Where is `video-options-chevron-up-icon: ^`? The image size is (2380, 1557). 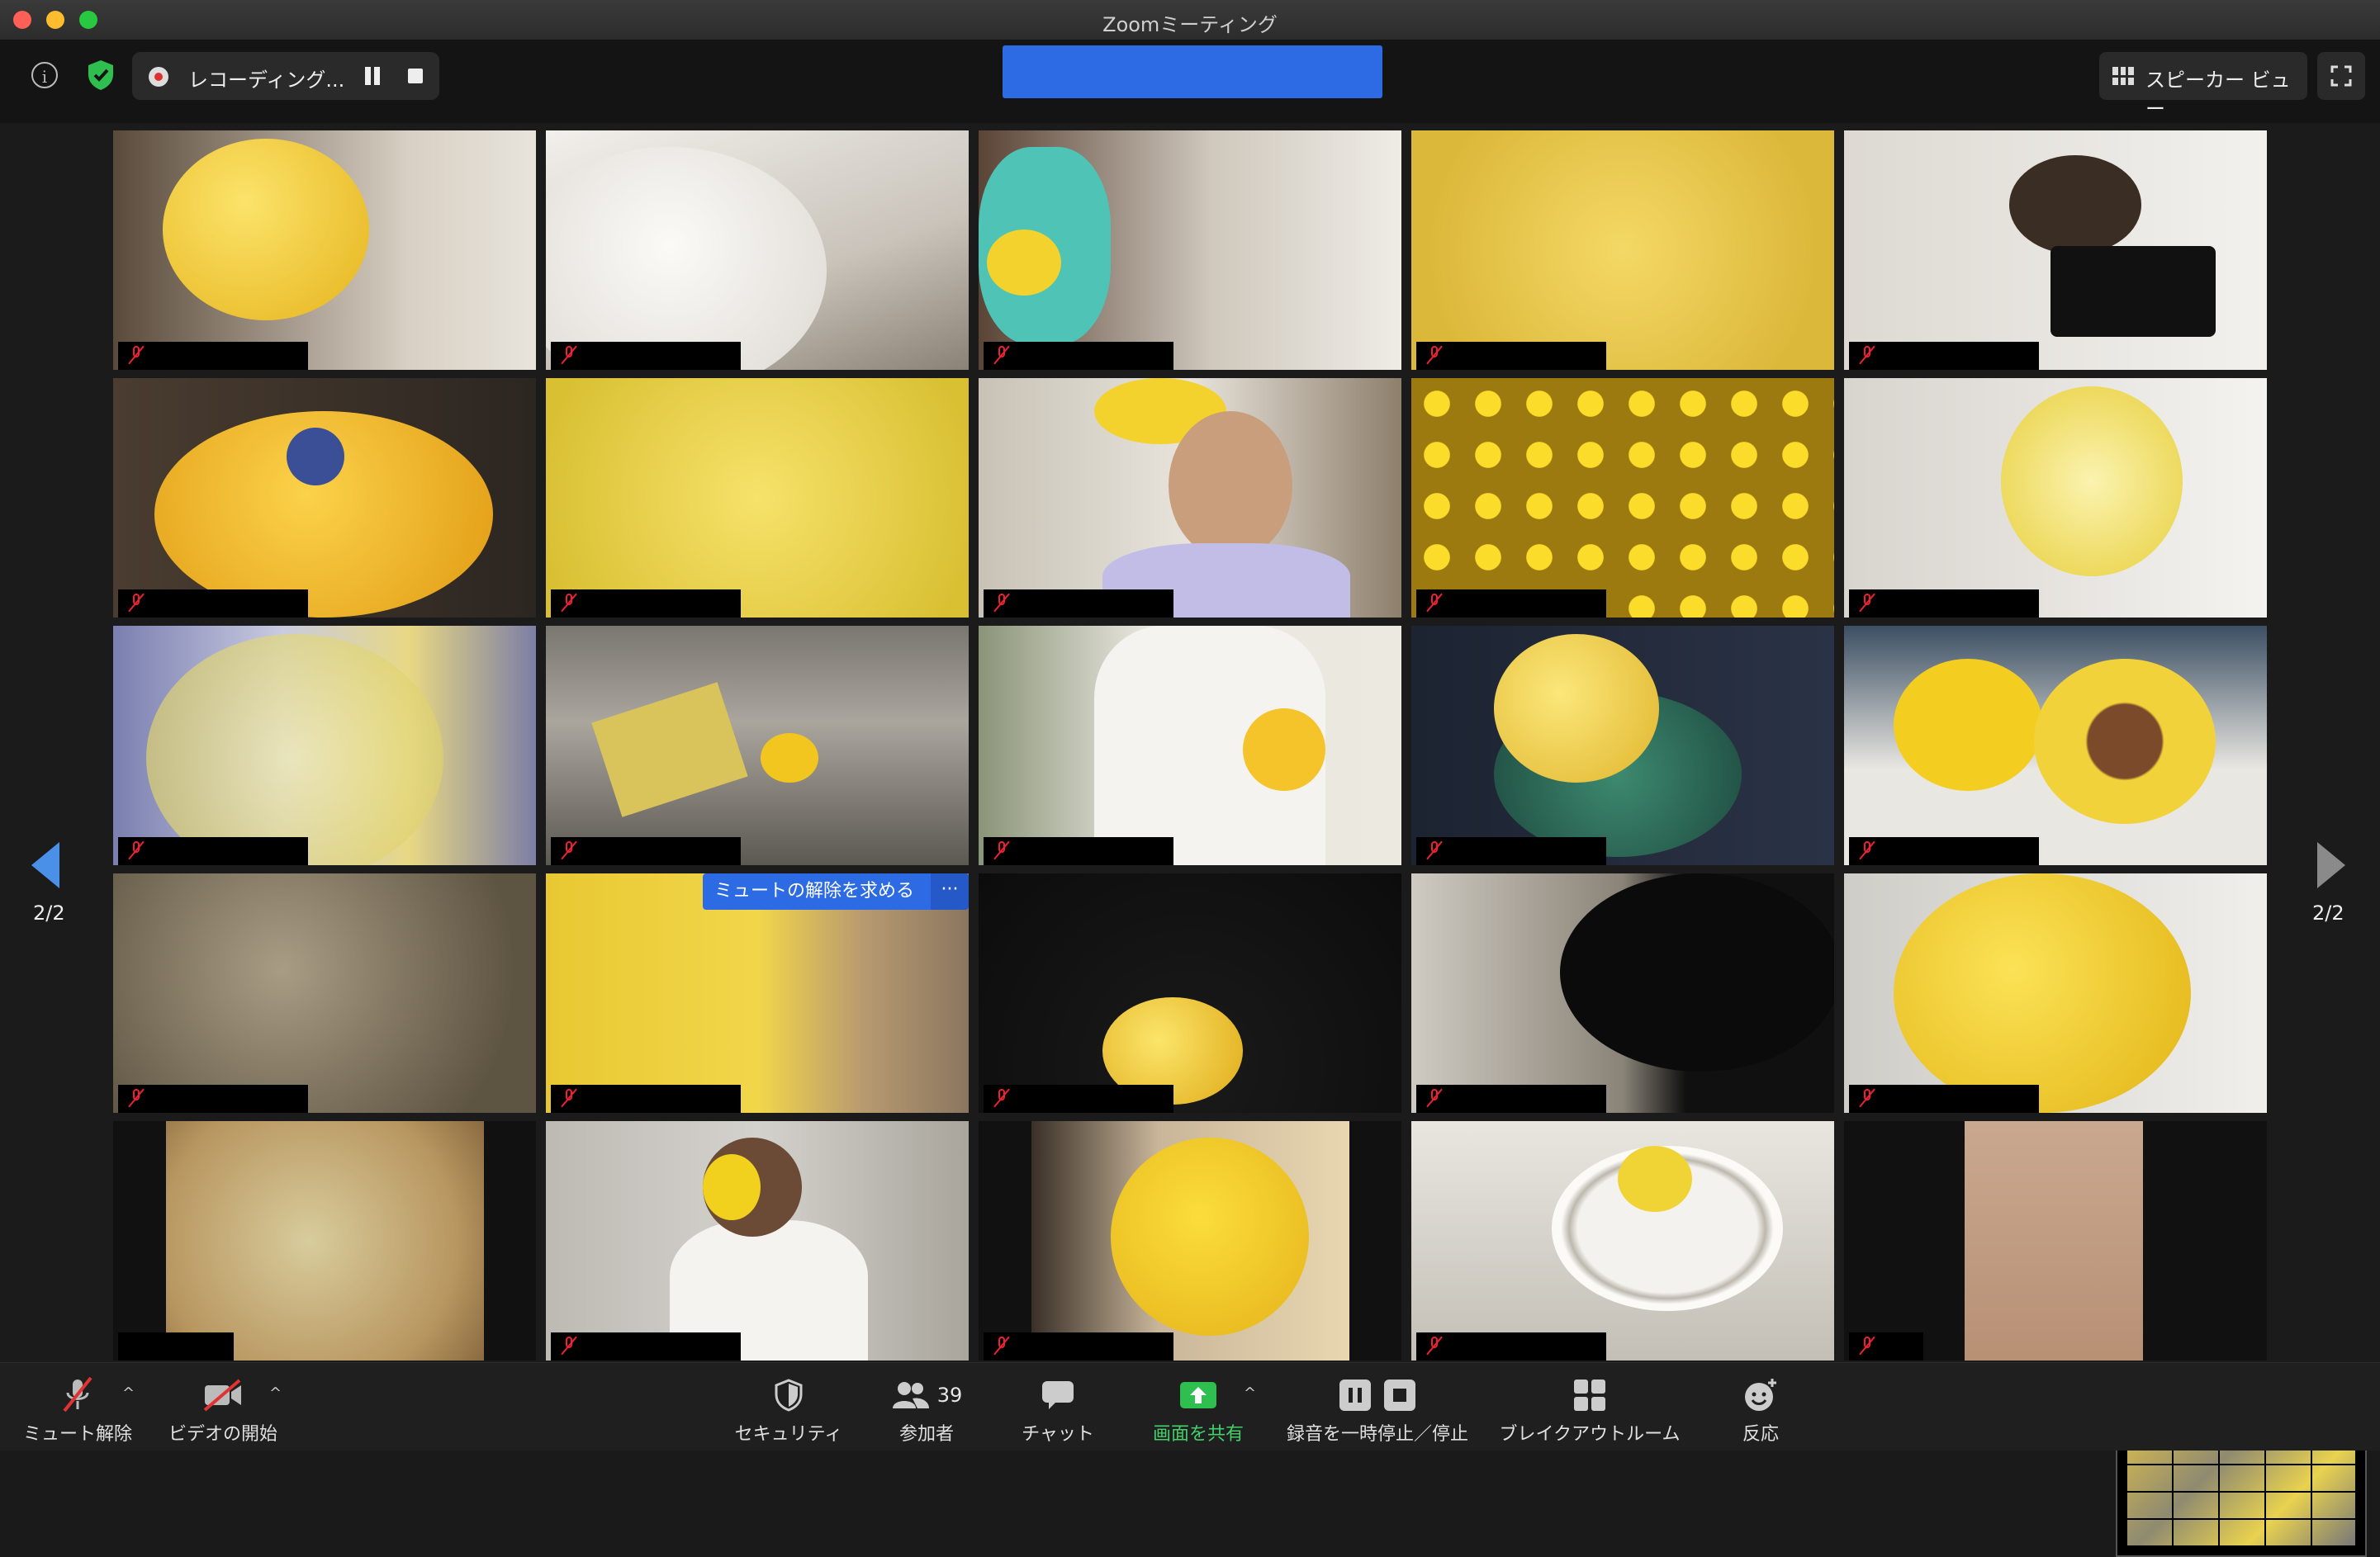 video-options-chevron-up-icon: ^ is located at coordinates (275, 1393).